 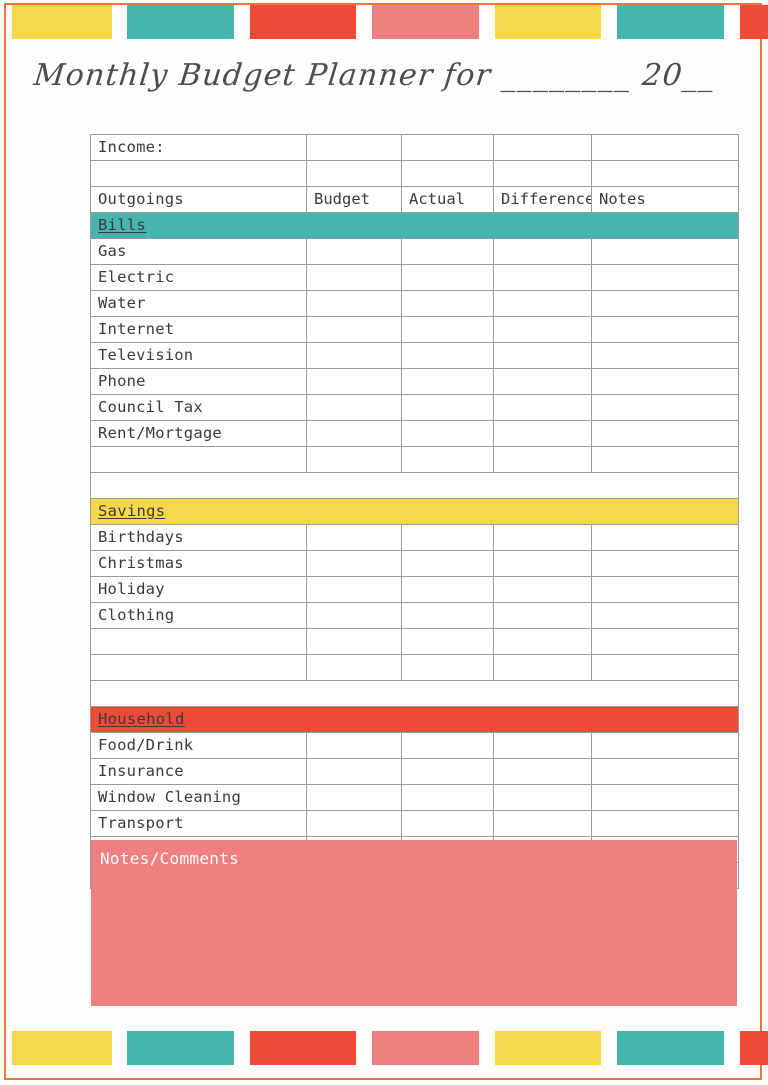 I want to click on cell-item: Television, so click(x=198, y=355).